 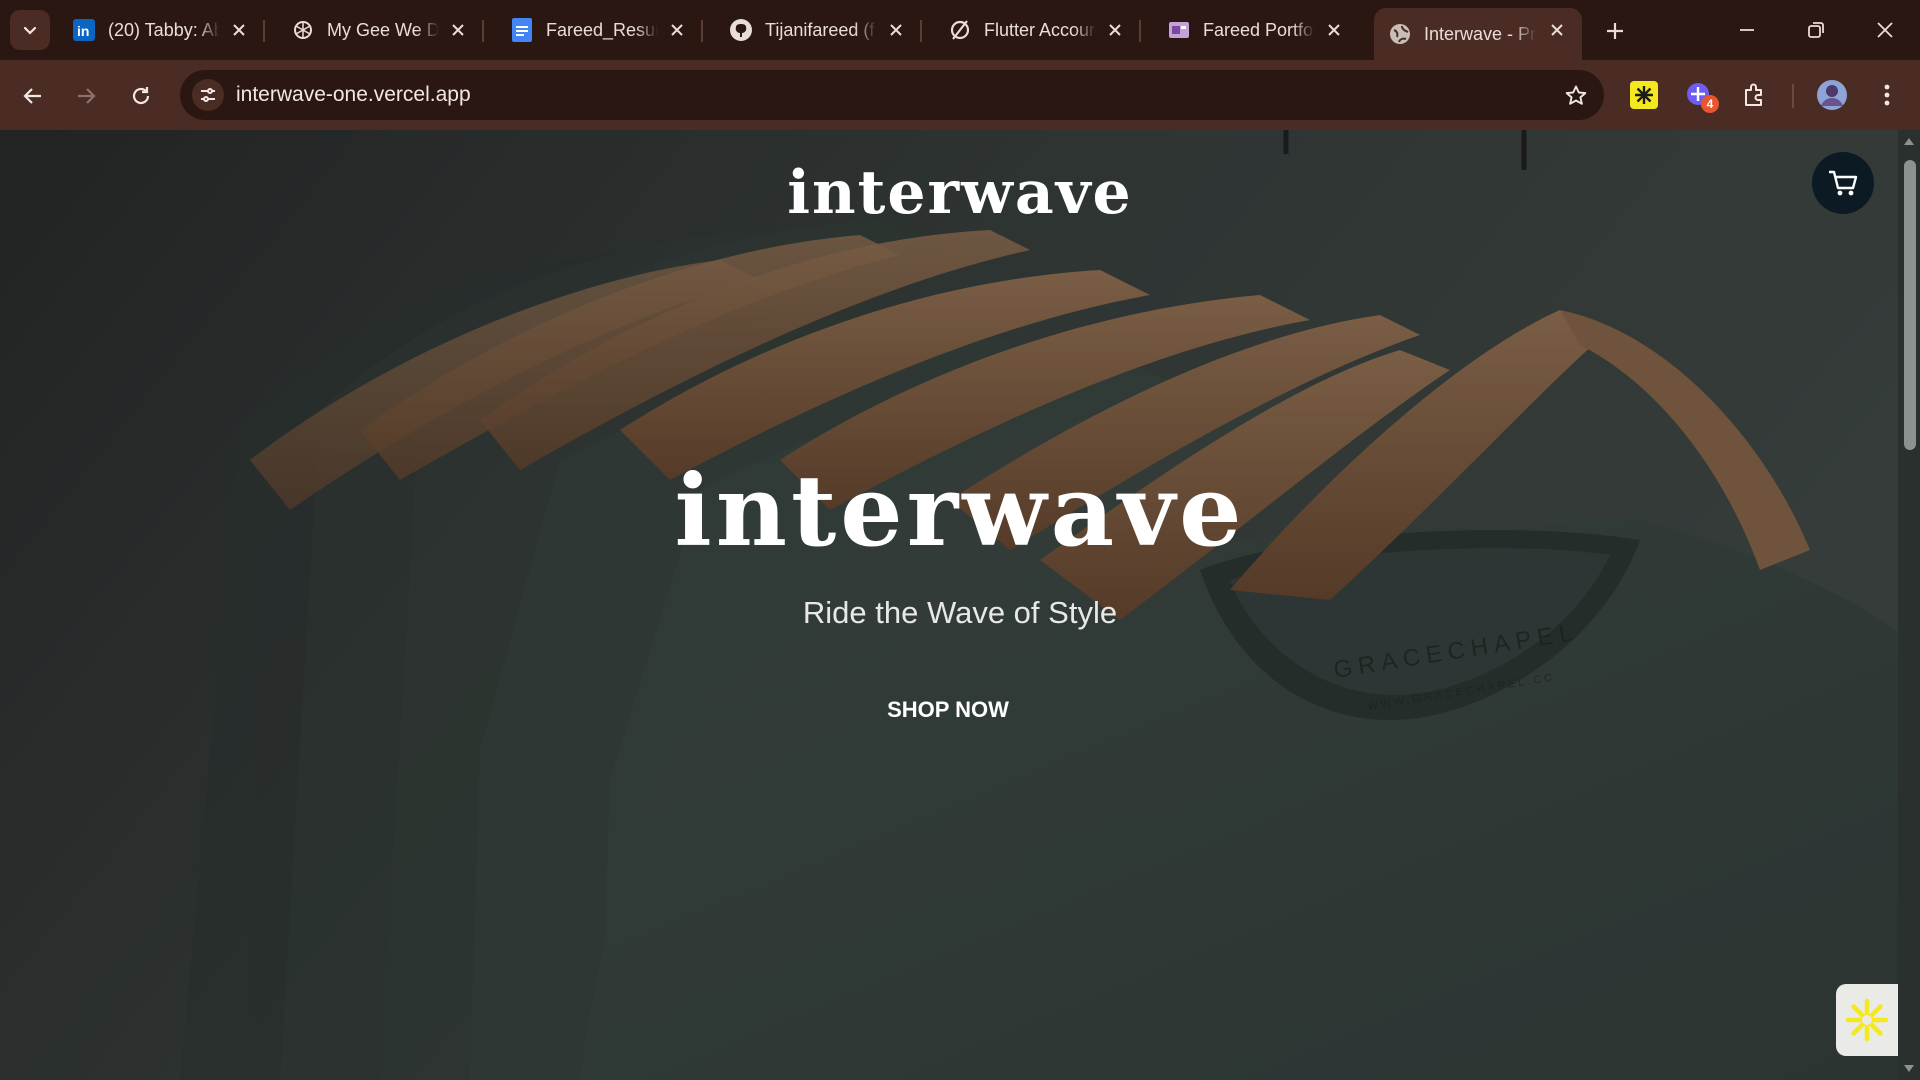 I want to click on bookmark-star-icon, so click(x=1576, y=96).